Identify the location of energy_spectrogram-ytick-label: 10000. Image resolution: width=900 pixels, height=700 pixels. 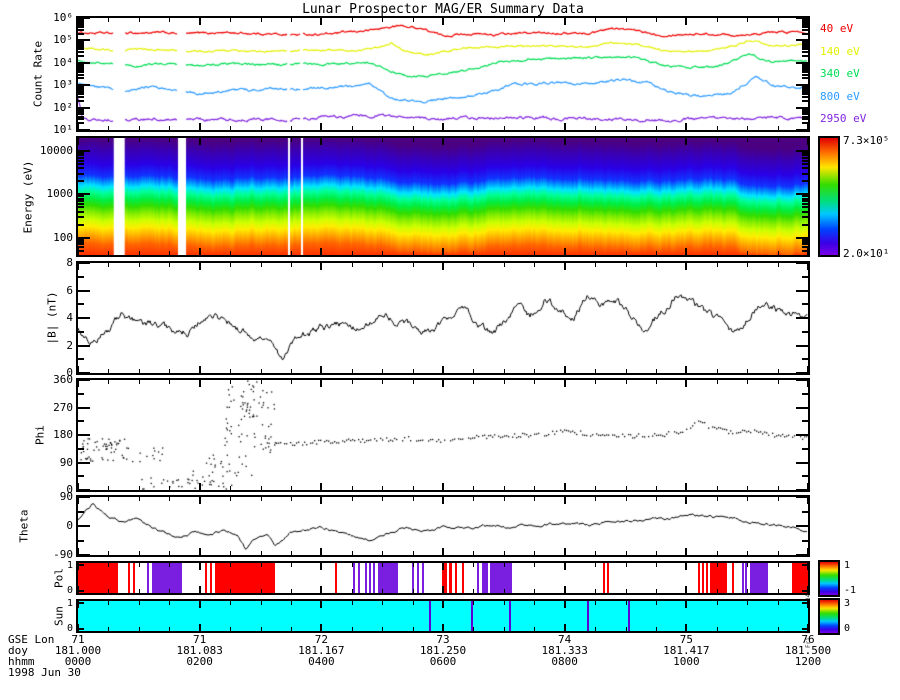
(56, 151).